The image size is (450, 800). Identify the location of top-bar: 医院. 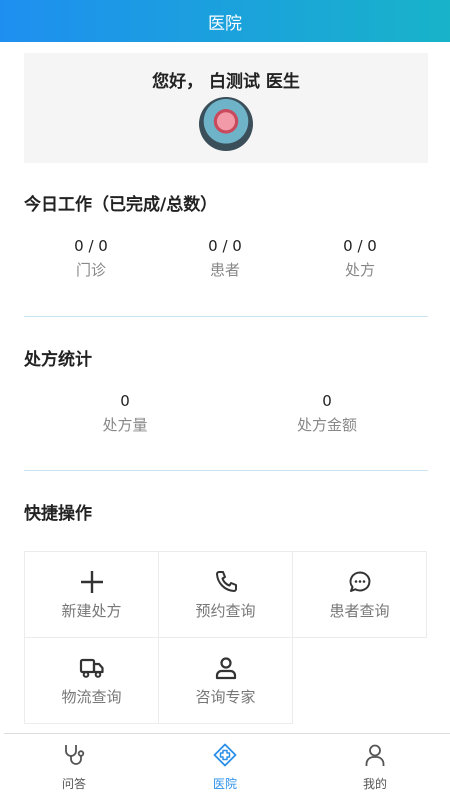
(225, 21).